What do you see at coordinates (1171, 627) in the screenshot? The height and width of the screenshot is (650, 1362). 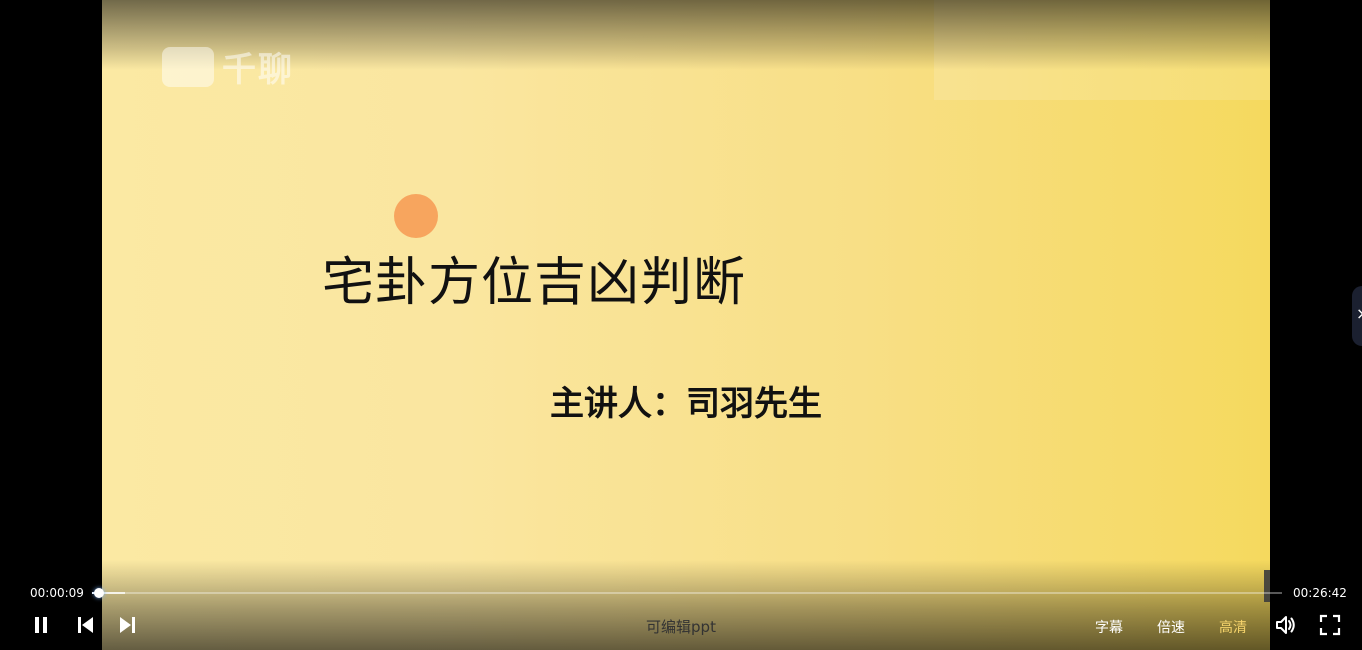 I see `playback-speed-button: 倍速` at bounding box center [1171, 627].